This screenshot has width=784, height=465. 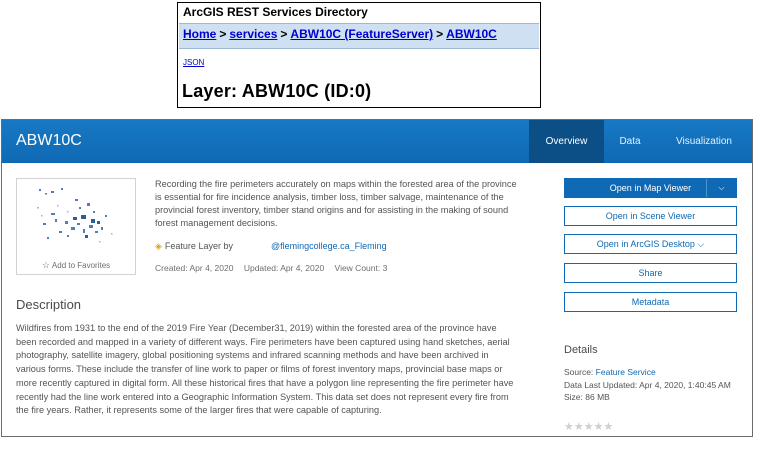 I want to click on thumbnail-card: ☆ Add to Favorites, so click(x=76, y=226).